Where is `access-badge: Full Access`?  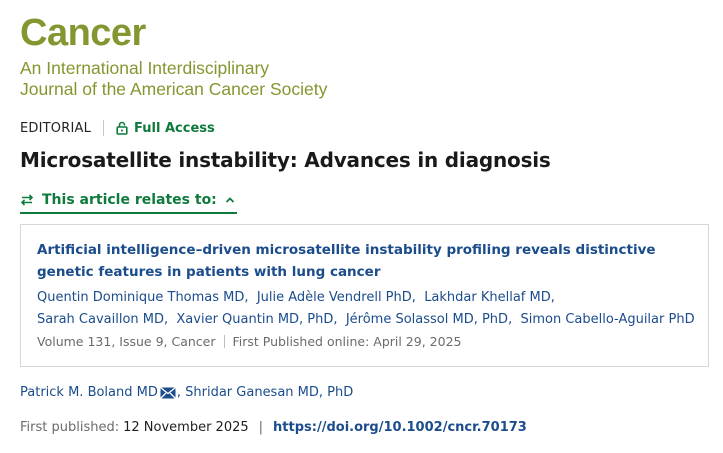
access-badge: Full Access is located at coordinates (165, 128).